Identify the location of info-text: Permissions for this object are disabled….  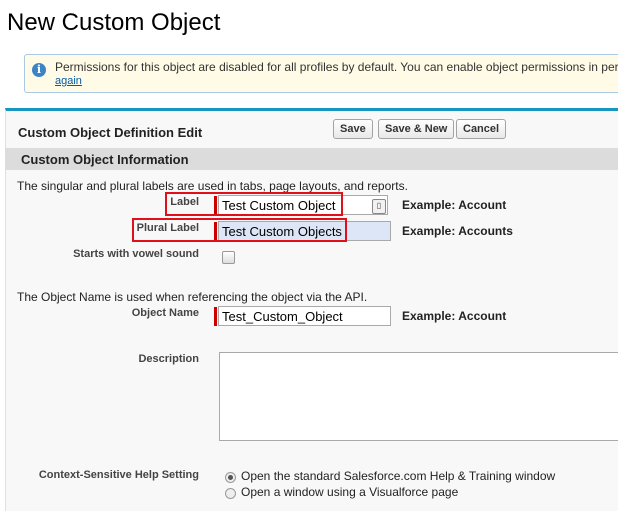
(336, 67).